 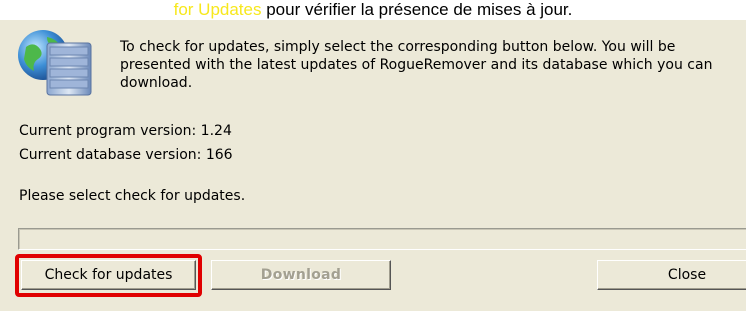 What do you see at coordinates (132, 196) in the screenshot?
I see `status-label: Please select check for updates.` at bounding box center [132, 196].